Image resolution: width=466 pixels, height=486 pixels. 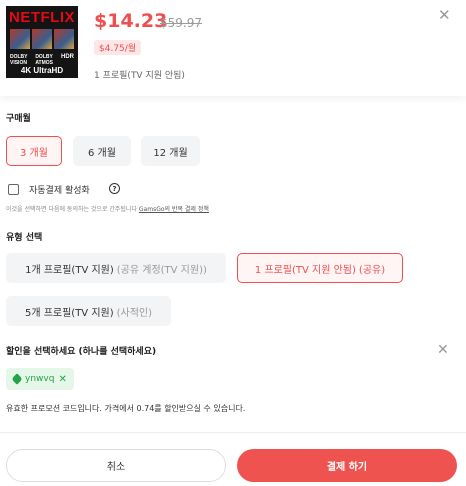 I want to click on uhd-label: 4K UltraHD, so click(x=42, y=70).